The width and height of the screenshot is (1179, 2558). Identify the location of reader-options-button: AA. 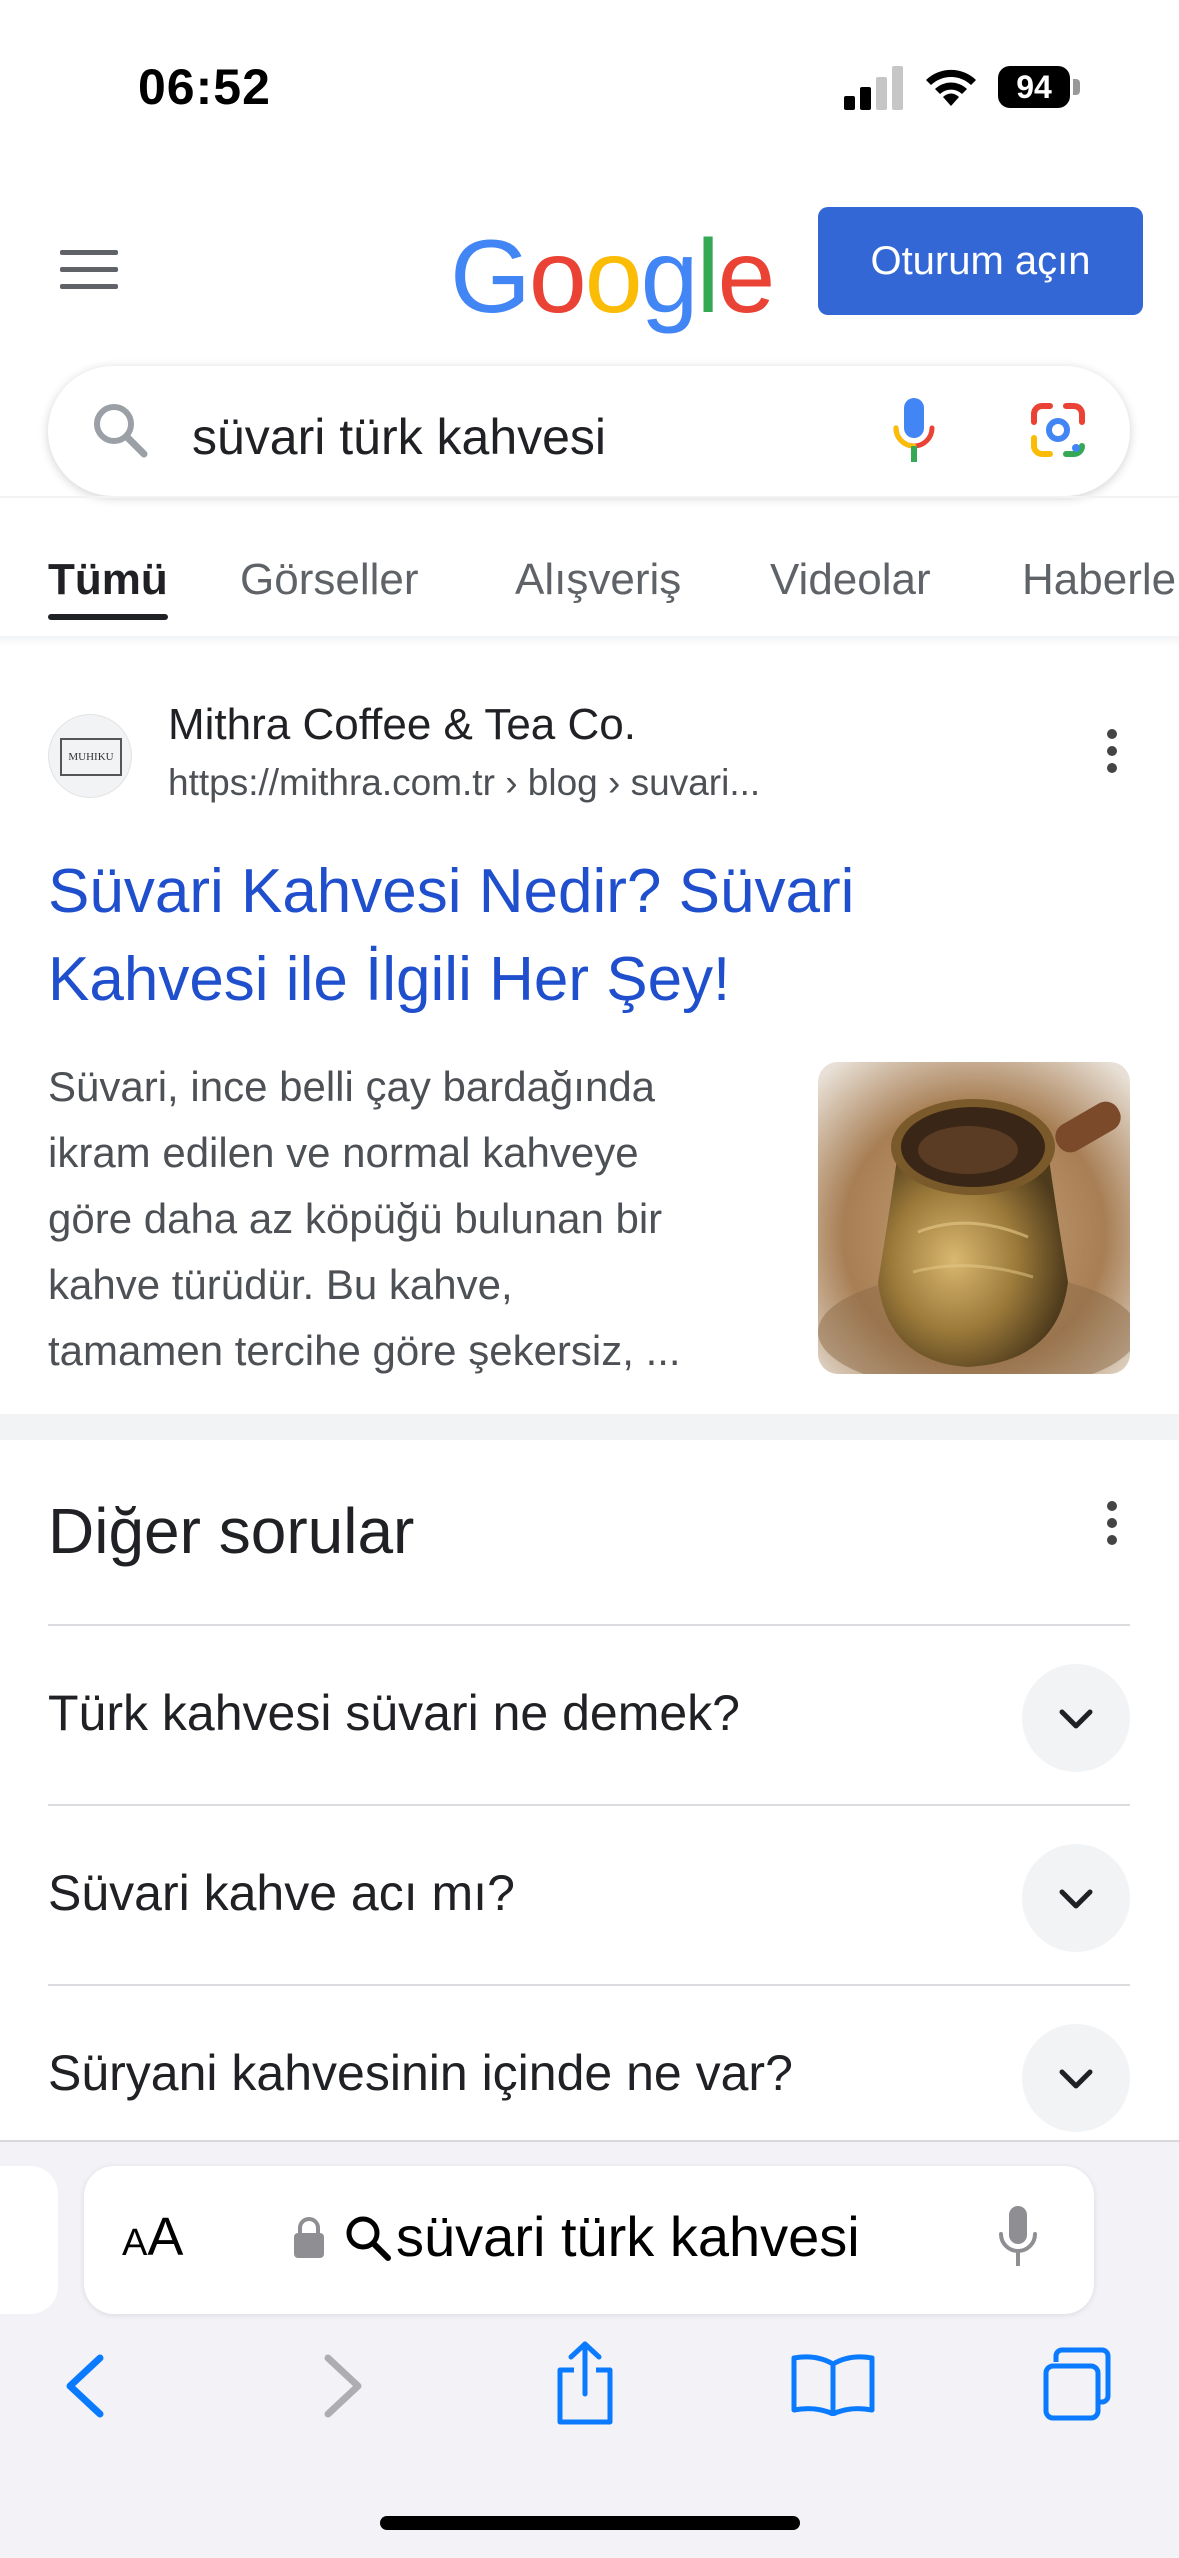
(152, 2237).